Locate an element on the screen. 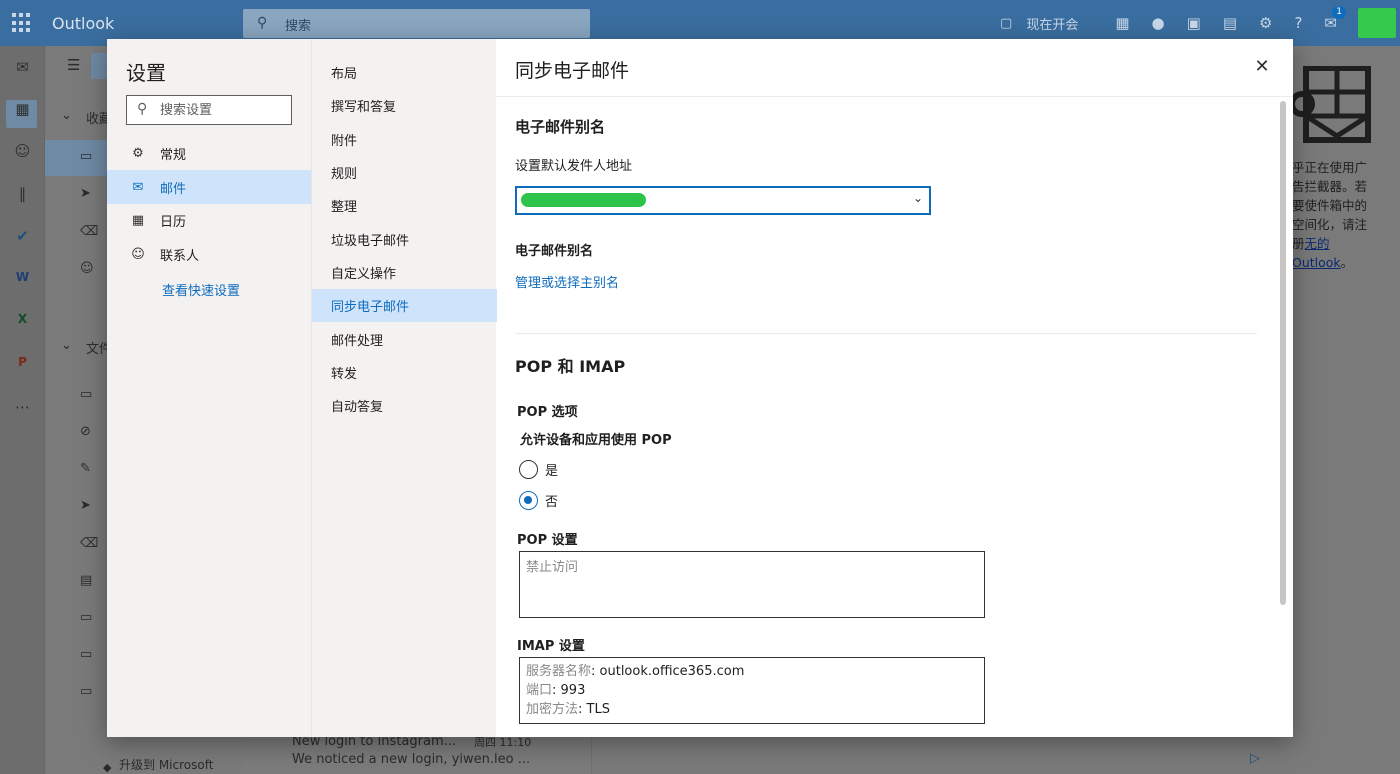 The width and height of the screenshot is (1400, 774). subcategory-sync-email: 同步电子邮件 is located at coordinates (404, 305).